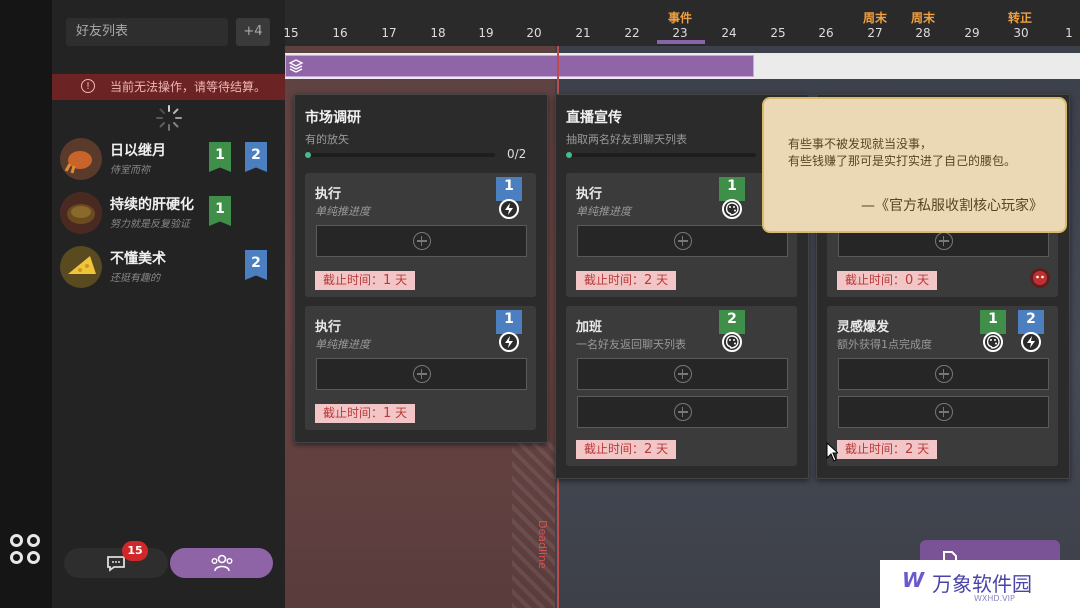 The width and height of the screenshot is (1080, 608). I want to click on warning-bar: ! 当前无法操作，请等待结算。, so click(168, 87).